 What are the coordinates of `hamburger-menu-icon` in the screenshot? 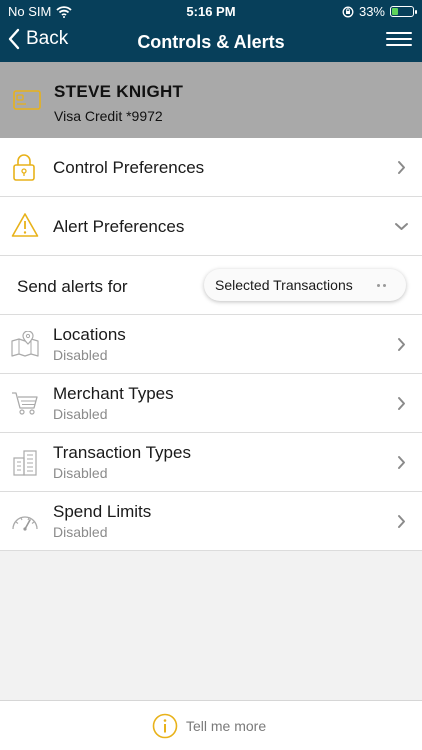 It's located at (399, 42).